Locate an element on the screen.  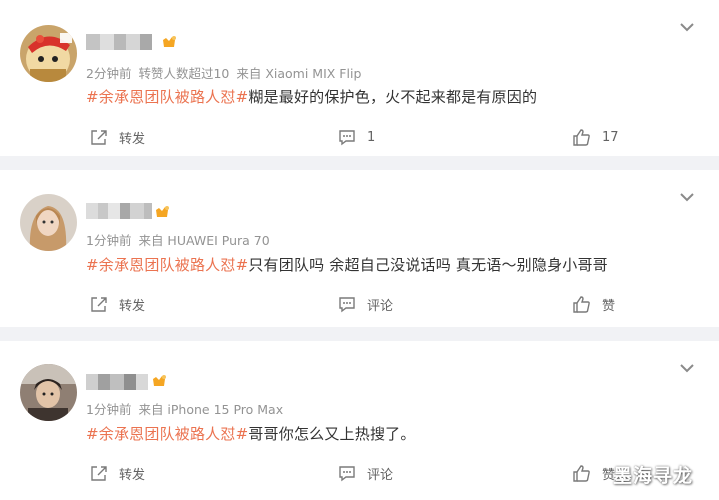
post-text: 哥哥你怎么又上热搜了。 is located at coordinates (332, 434).